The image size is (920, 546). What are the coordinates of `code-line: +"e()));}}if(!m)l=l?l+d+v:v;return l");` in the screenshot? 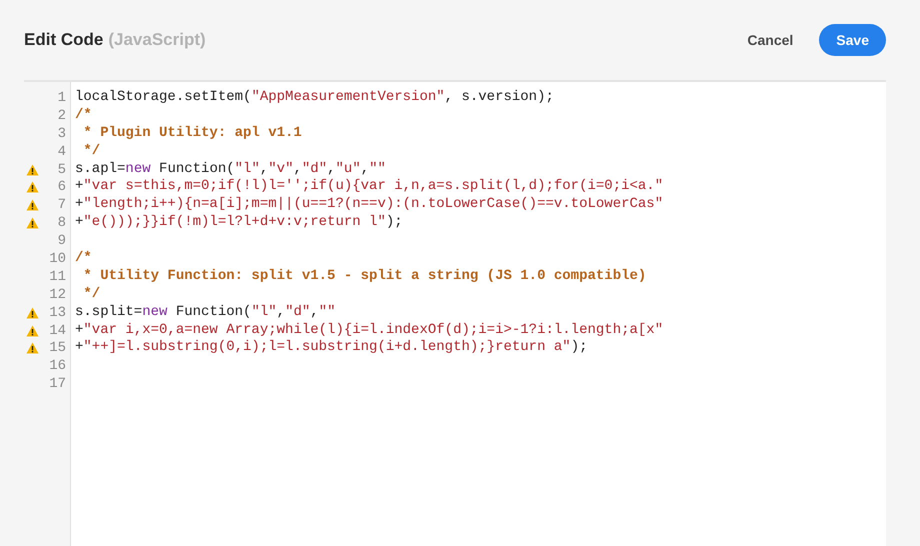 It's located at (239, 223).